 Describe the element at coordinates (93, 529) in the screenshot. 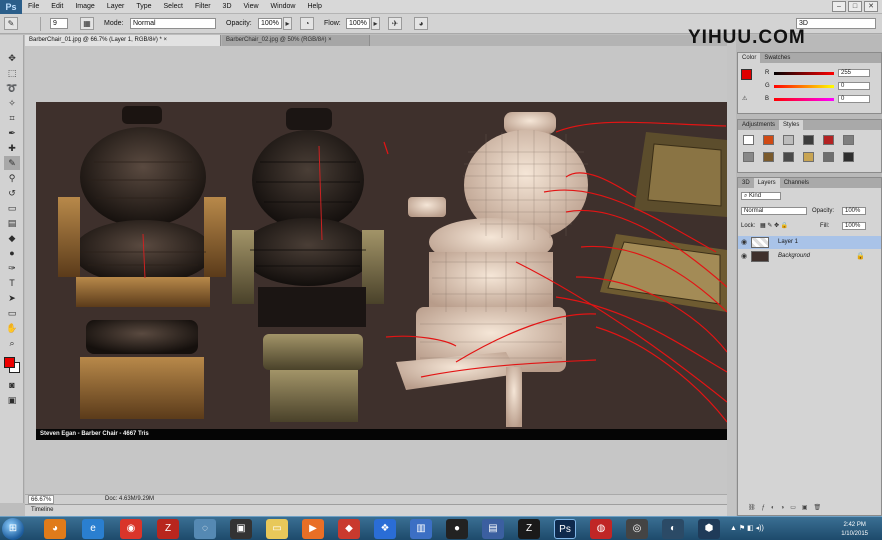

I see `ie-icon: e` at that location.